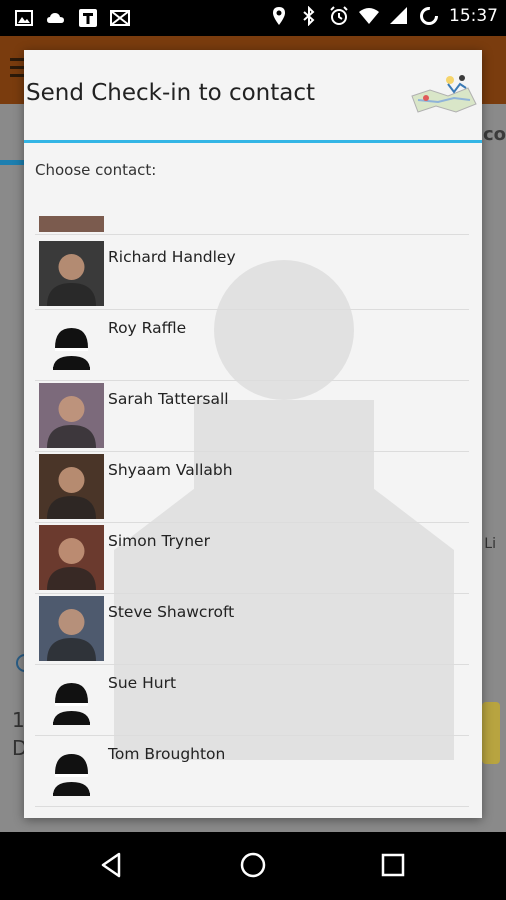 The height and width of the screenshot is (900, 506). What do you see at coordinates (369, 16) in the screenshot?
I see `wifi-icon` at bounding box center [369, 16].